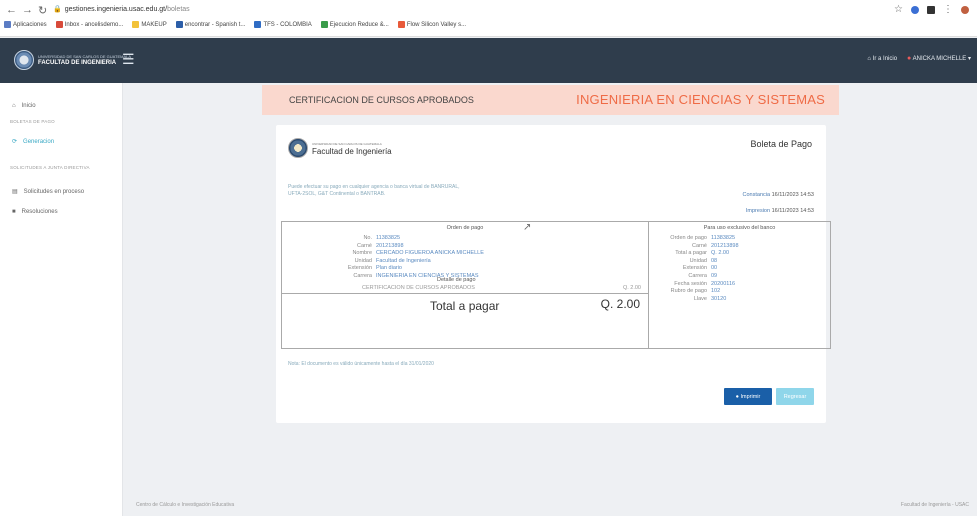 The height and width of the screenshot is (516, 977). I want to click on back-button: Regresar, so click(795, 396).